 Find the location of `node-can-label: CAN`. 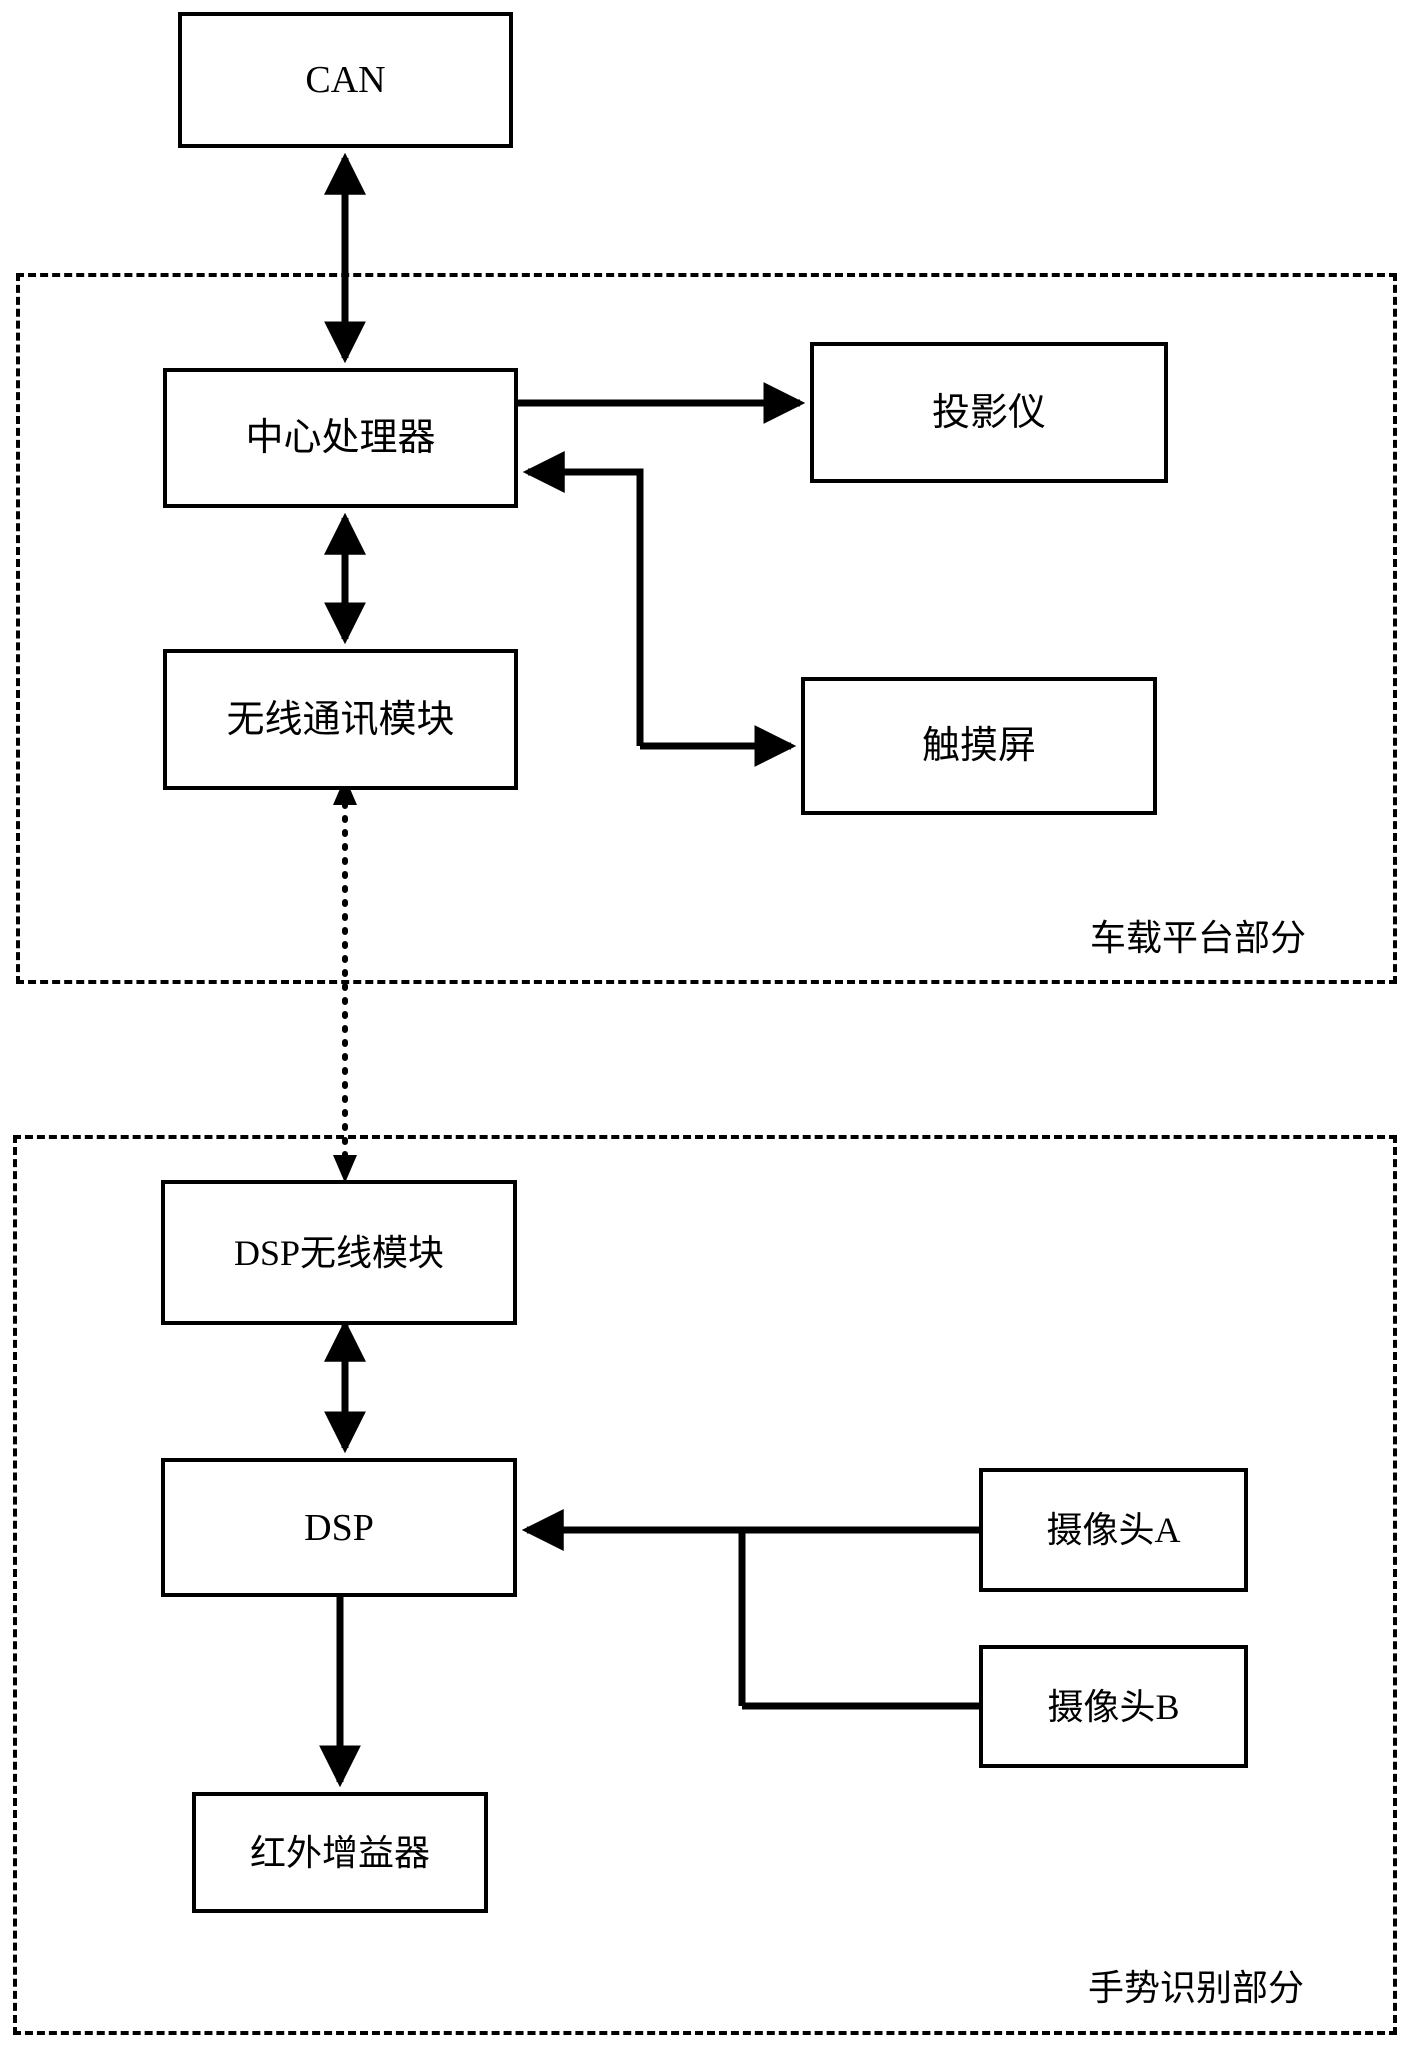

node-can-label: CAN is located at coordinates (345, 80).